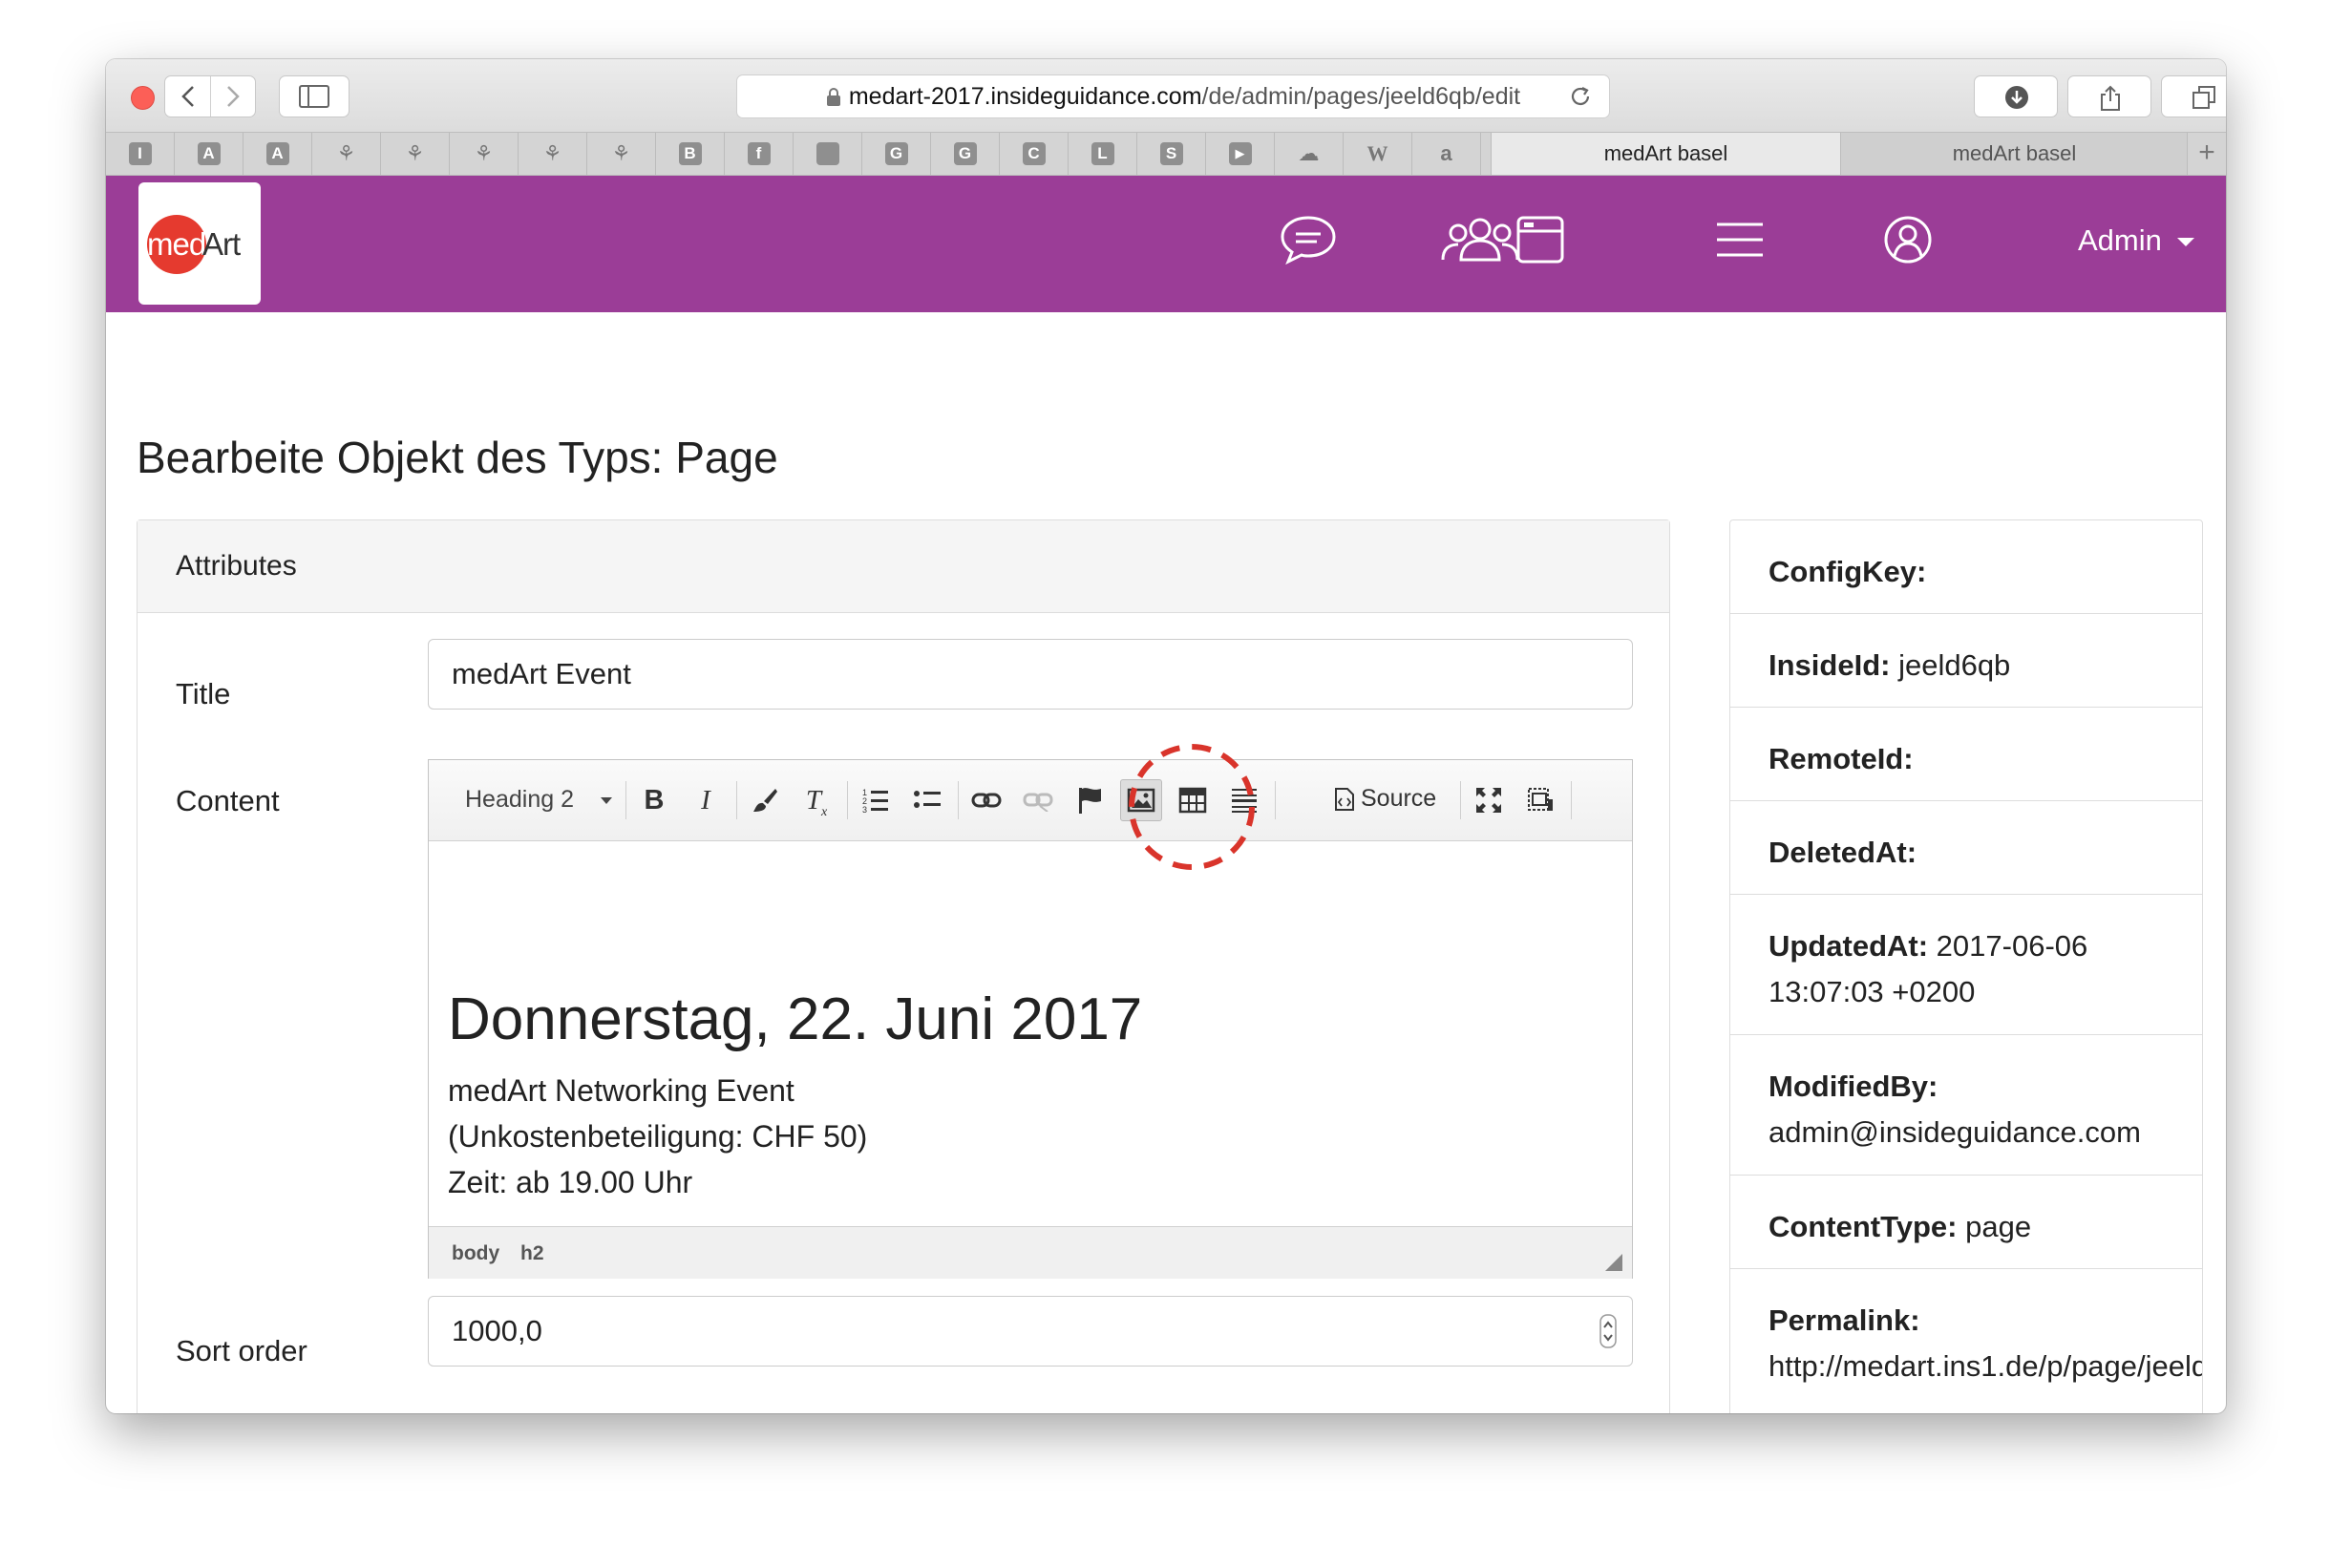 Image resolution: width=2330 pixels, height=1568 pixels. What do you see at coordinates (1309, 239) in the screenshot?
I see `chat-icon` at bounding box center [1309, 239].